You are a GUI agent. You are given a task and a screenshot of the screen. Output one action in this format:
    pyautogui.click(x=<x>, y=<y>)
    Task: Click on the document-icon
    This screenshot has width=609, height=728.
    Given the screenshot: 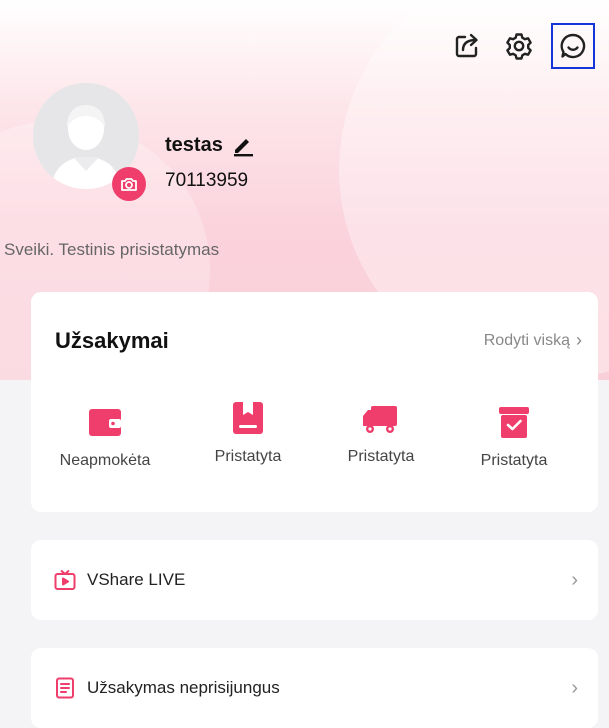 What is the action you would take?
    pyautogui.click(x=65, y=688)
    